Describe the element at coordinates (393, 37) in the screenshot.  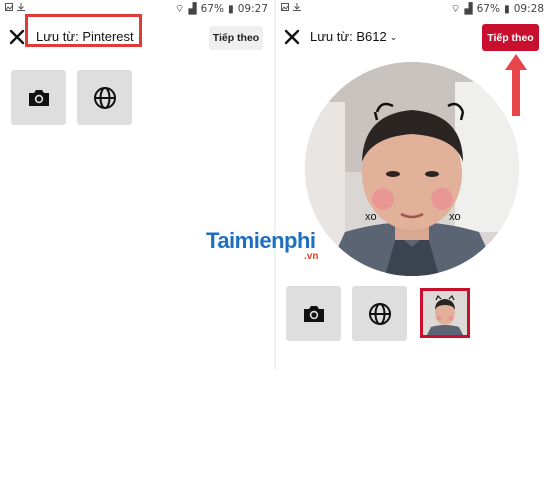
I see `chevron-down-icon: ⌄` at that location.